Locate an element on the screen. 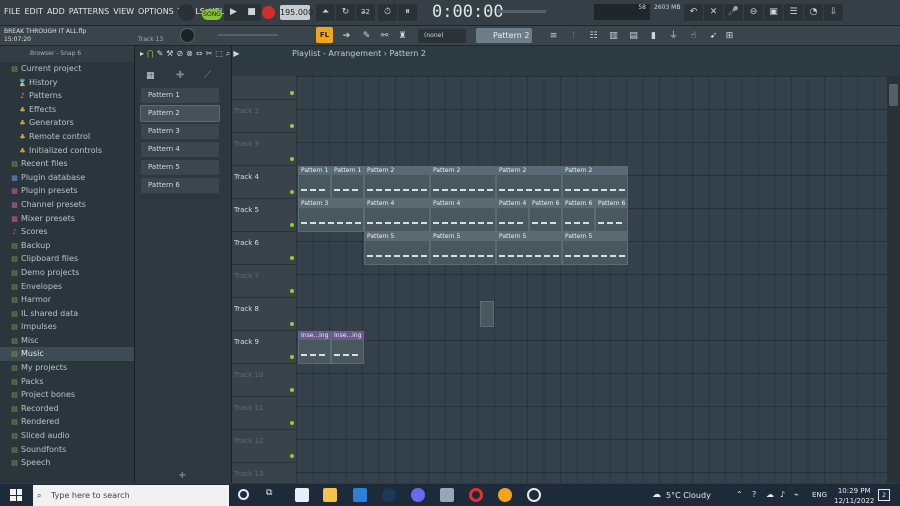 The image size is (900, 506). chat-icon: ◔ is located at coordinates (813, 12).